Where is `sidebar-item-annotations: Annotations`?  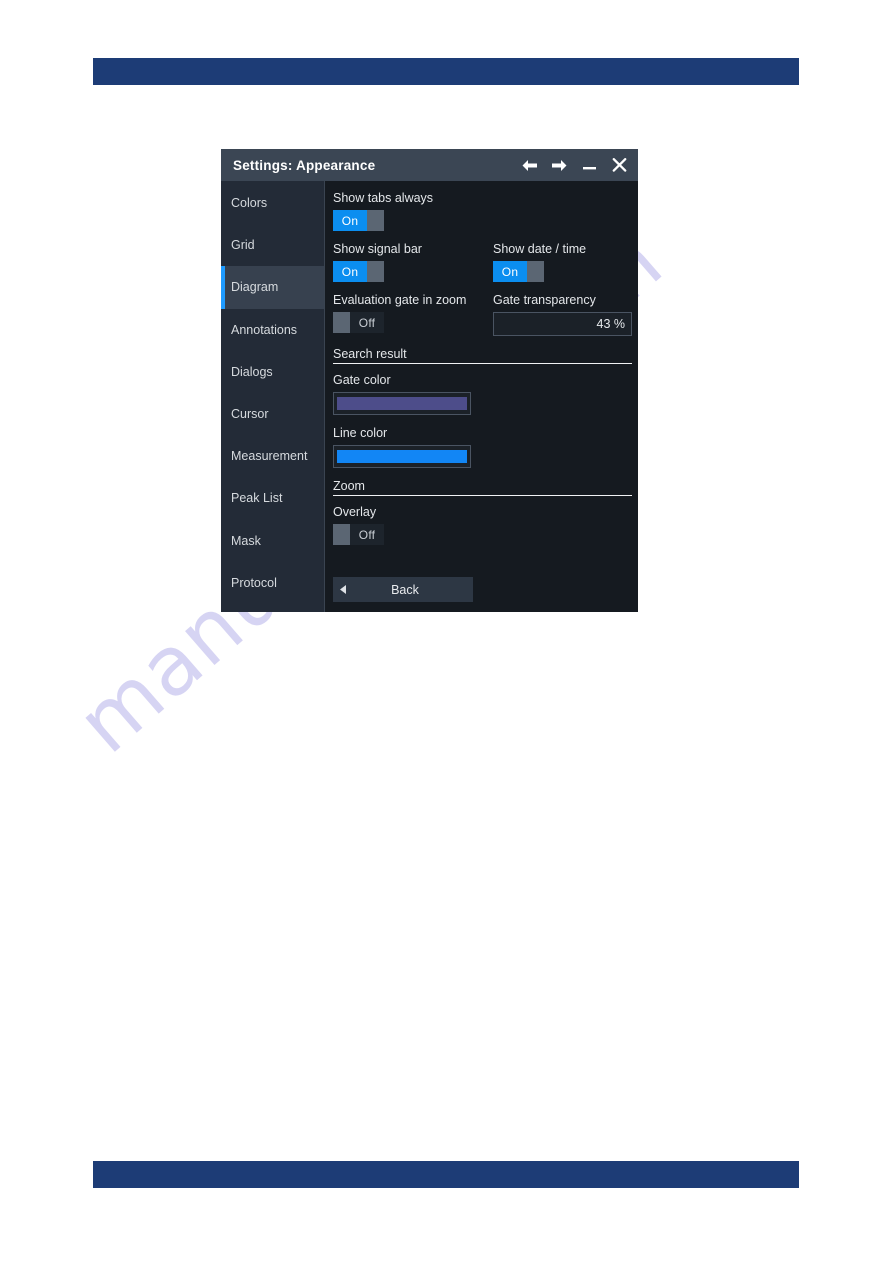 sidebar-item-annotations: Annotations is located at coordinates (272, 330).